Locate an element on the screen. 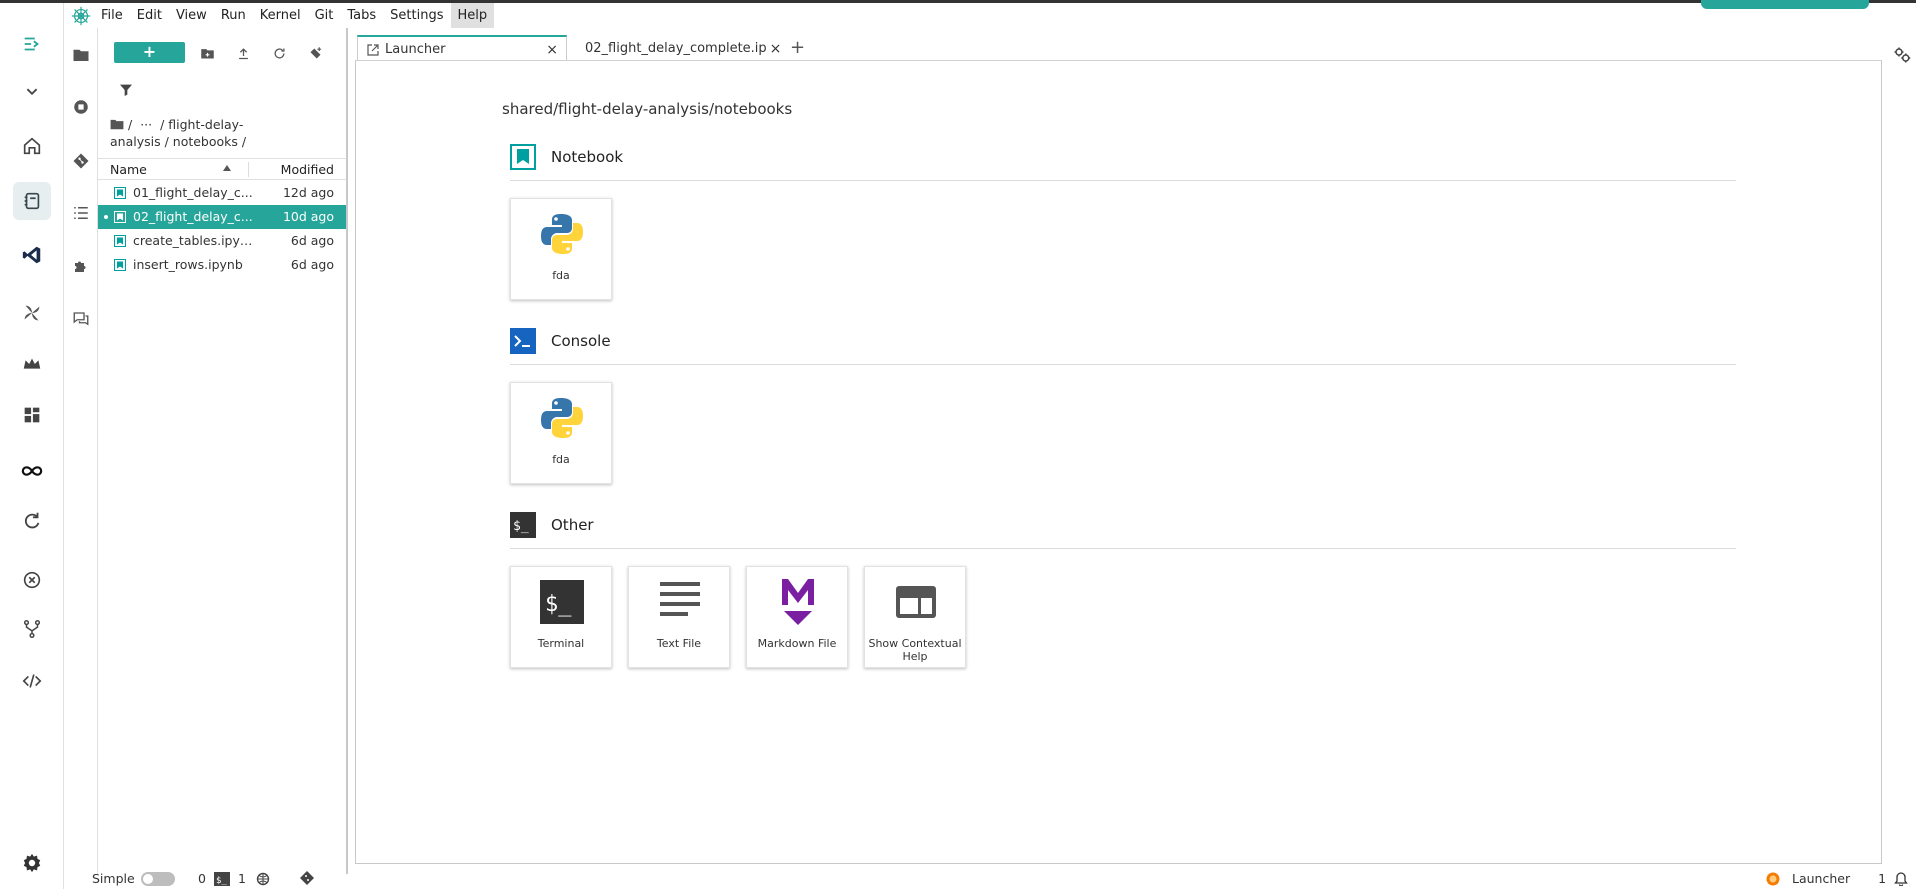  section-divider is located at coordinates (1123, 180).